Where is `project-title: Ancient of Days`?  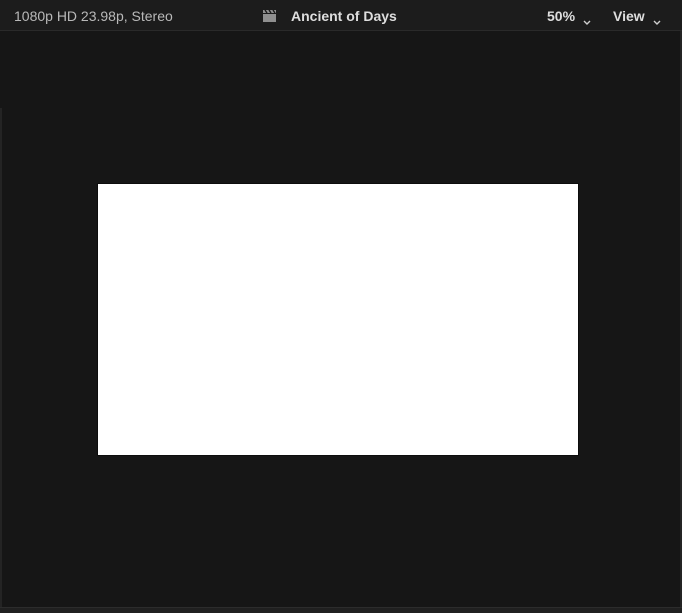 project-title: Ancient of Days is located at coordinates (344, 16).